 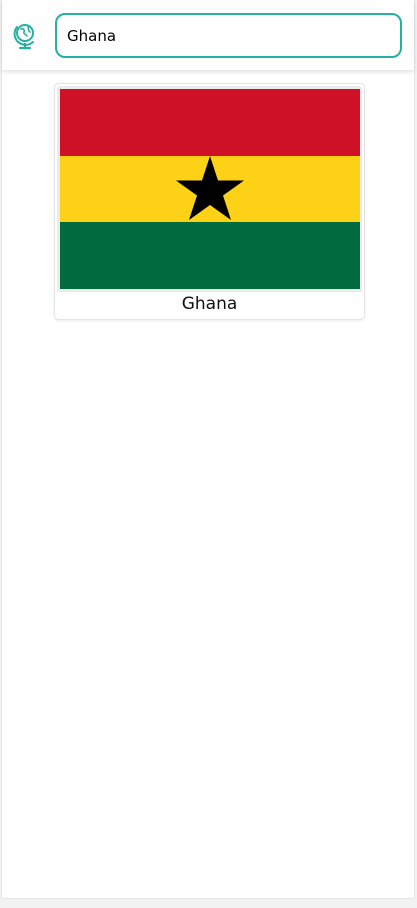 I want to click on top-bar, so click(x=208, y=35).